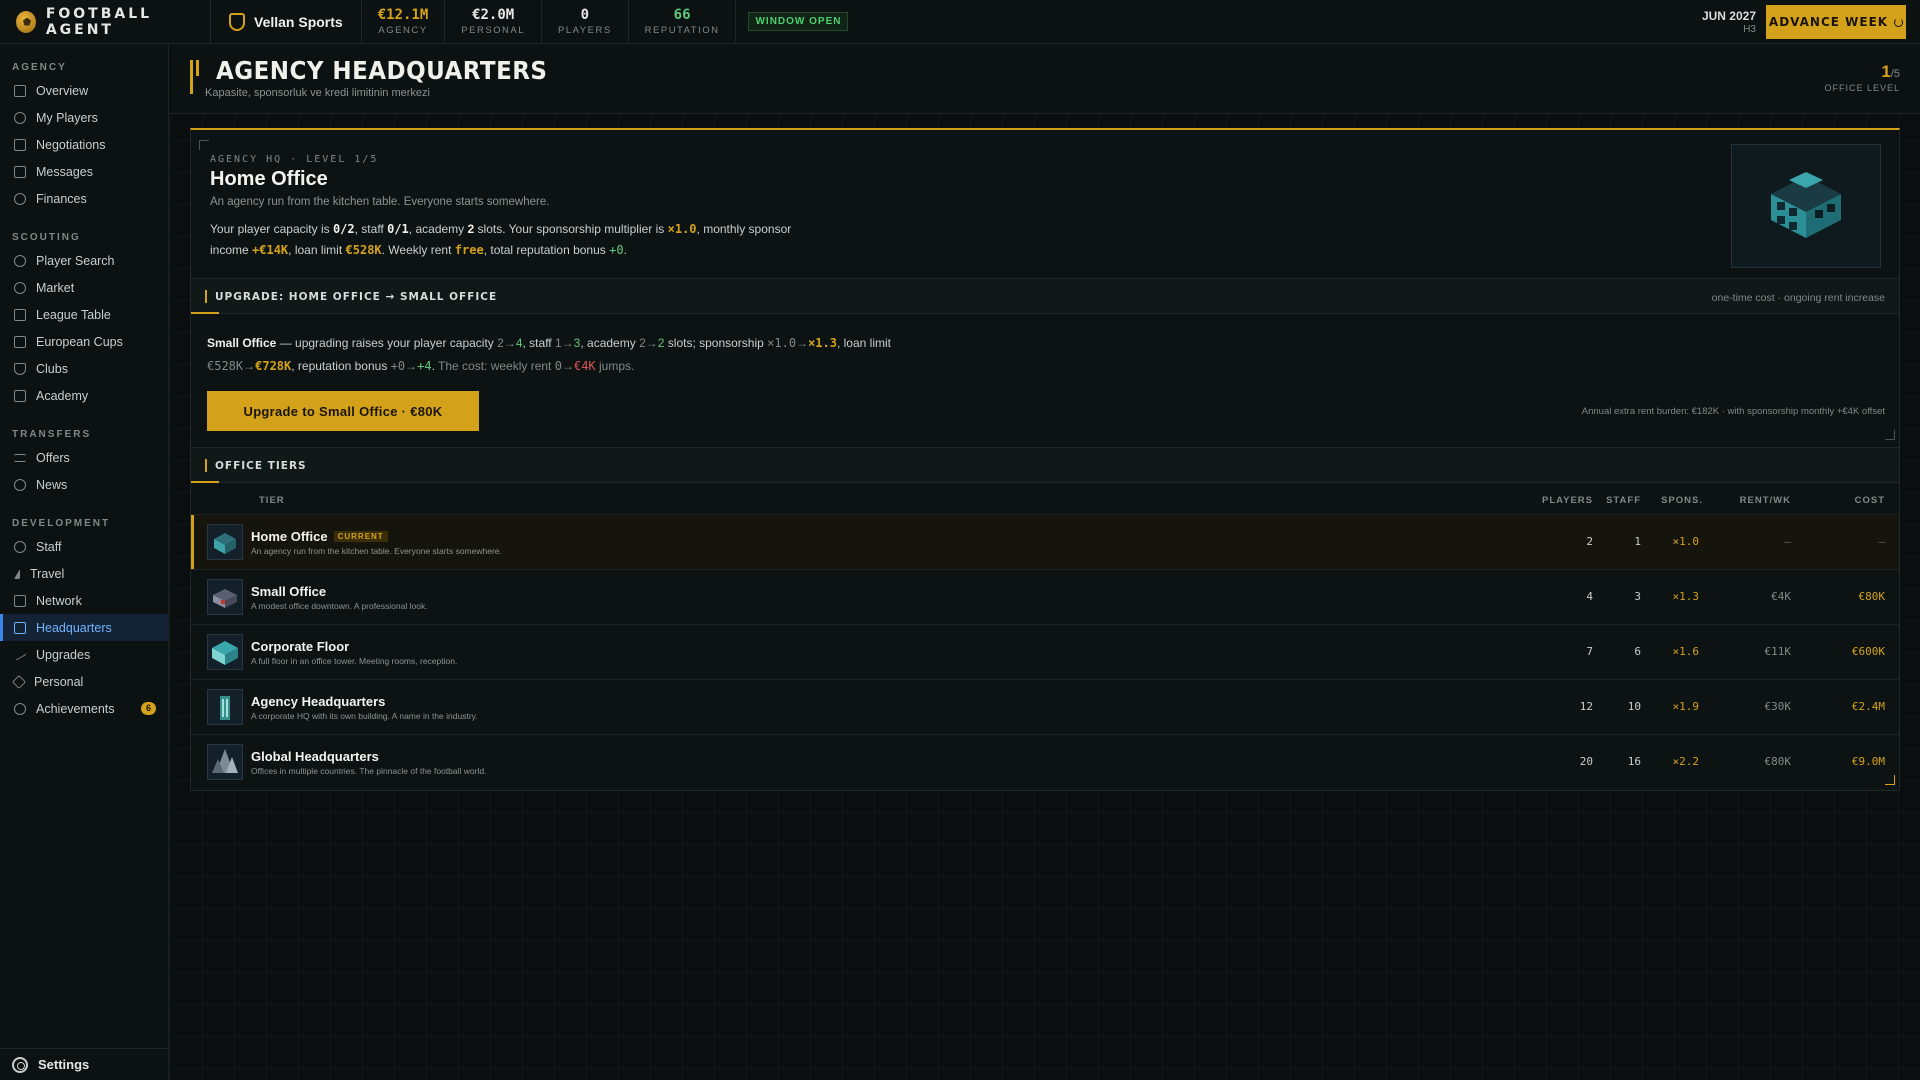 Image resolution: width=1920 pixels, height=1080 pixels. I want to click on gear-icon, so click(20, 1064).